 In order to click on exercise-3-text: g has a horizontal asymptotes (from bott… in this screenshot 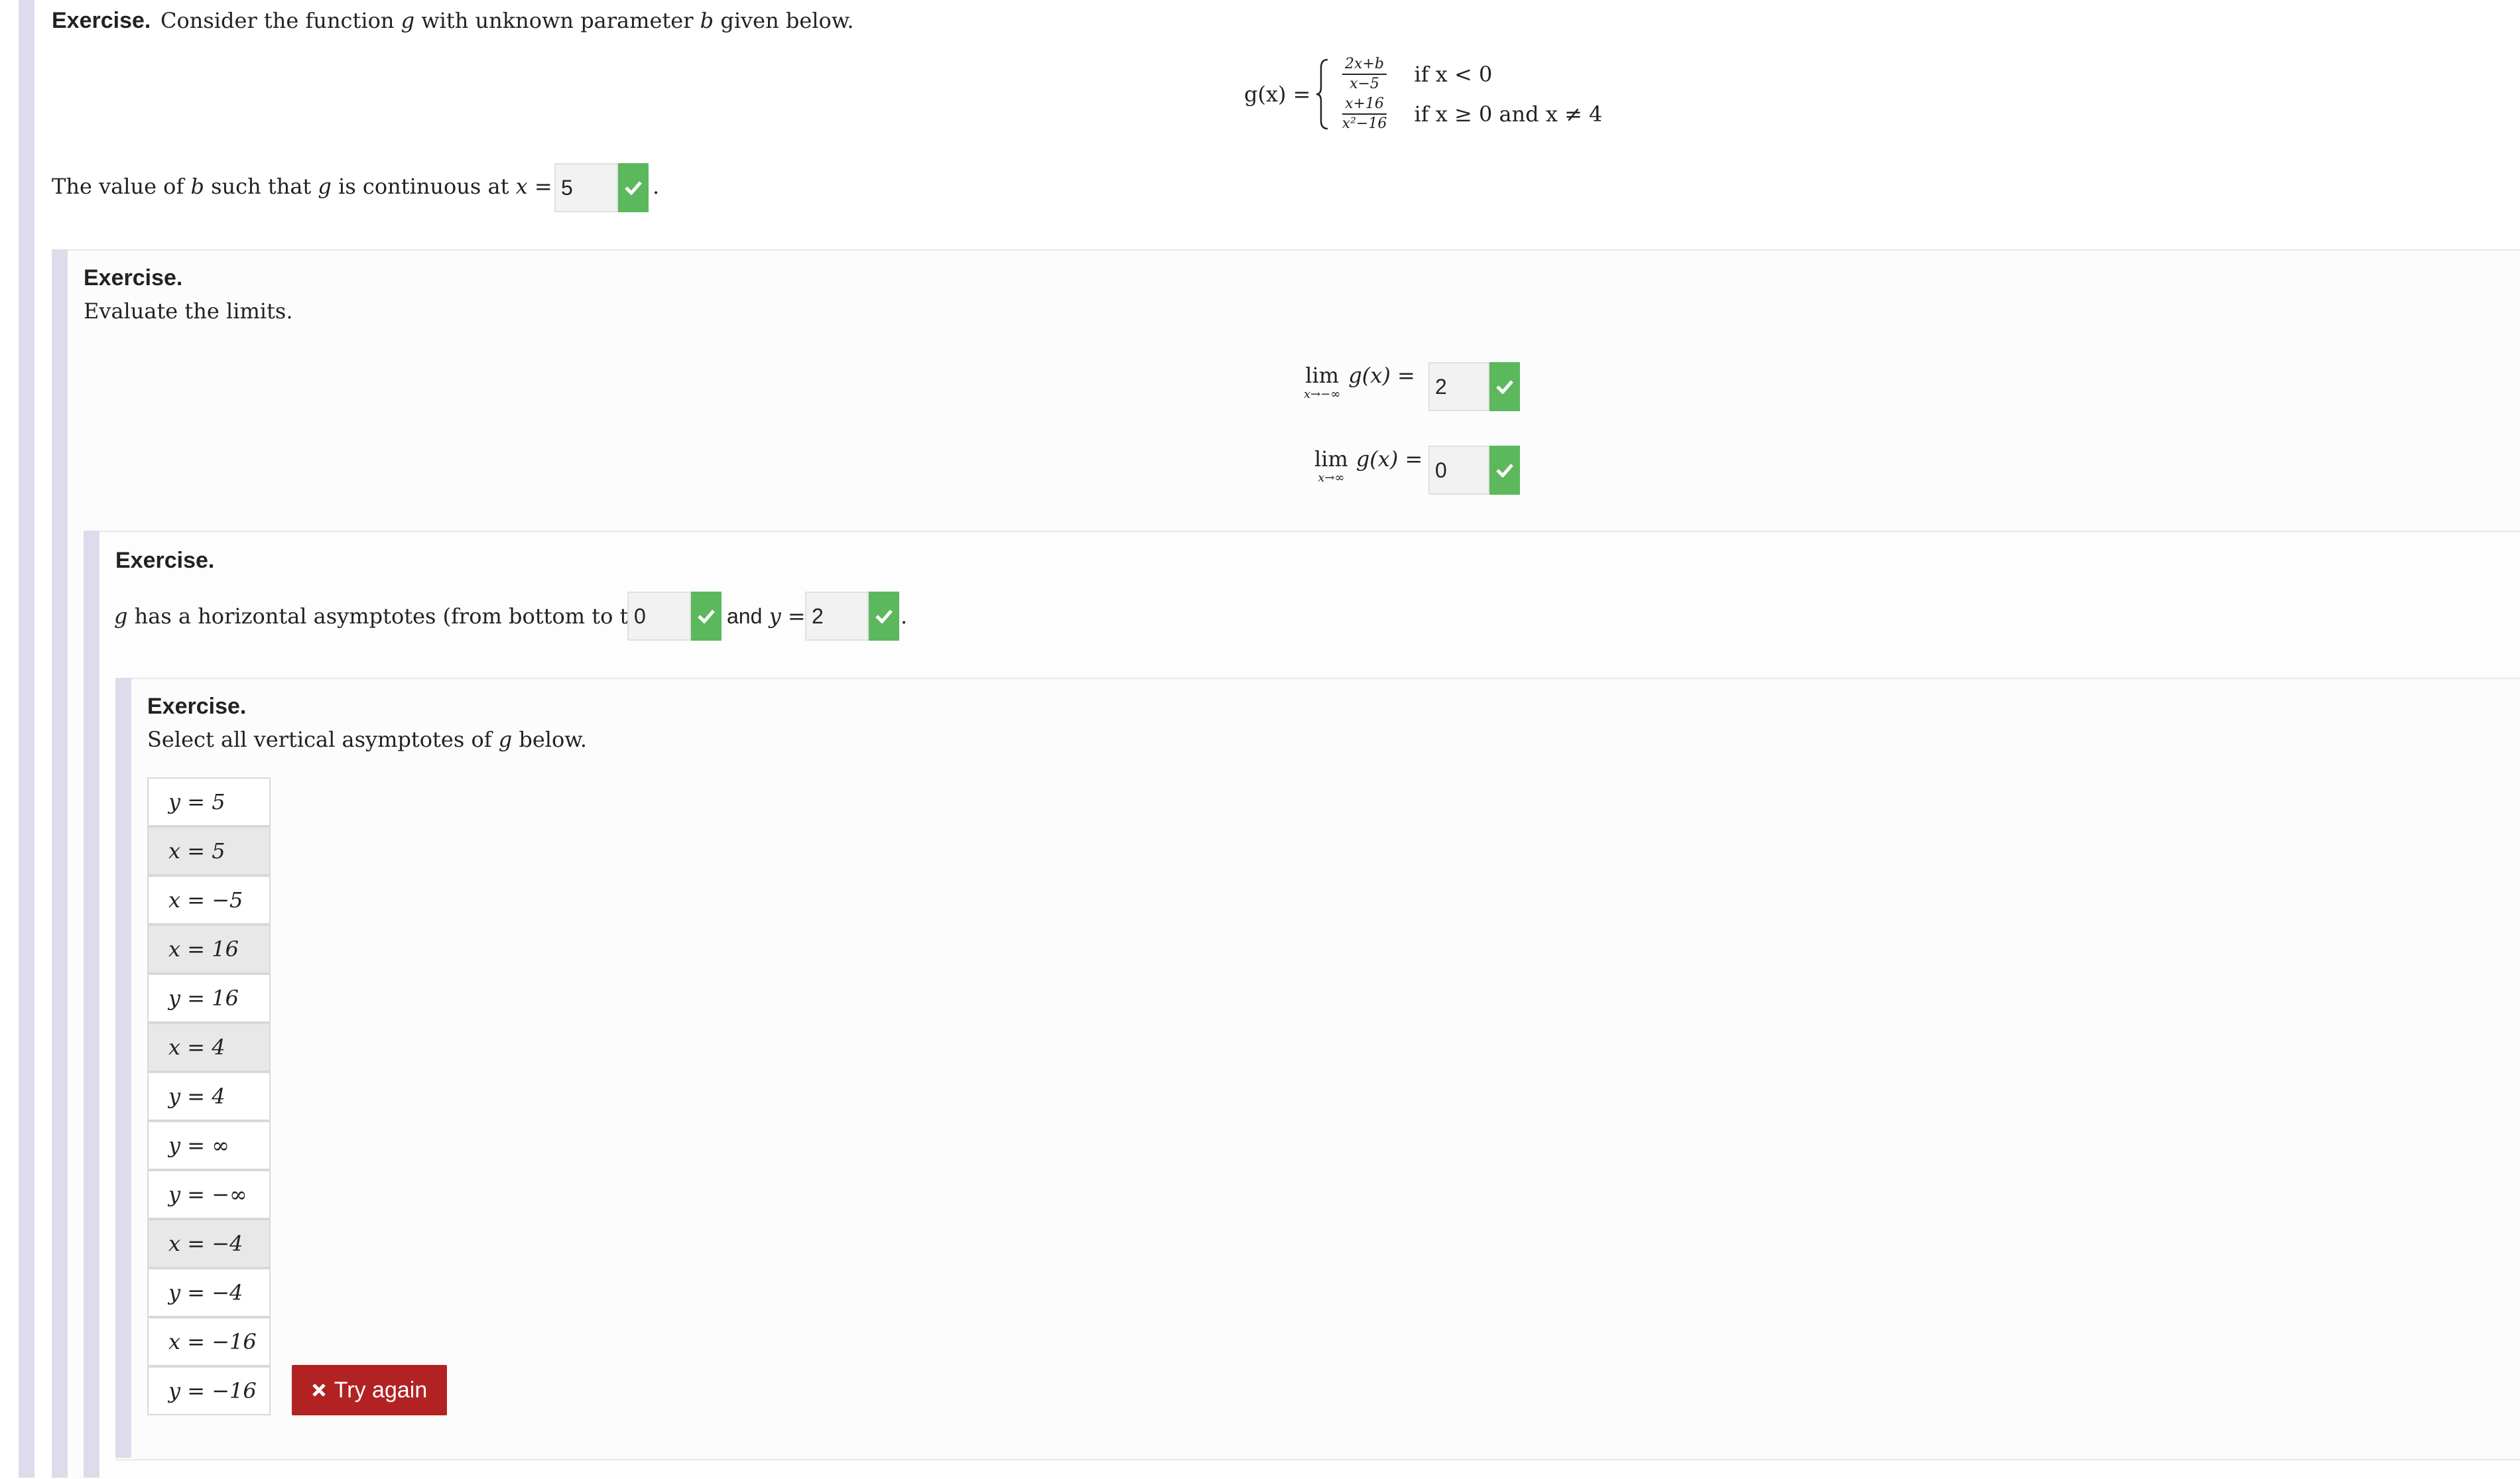, I will do `click(410, 616)`.